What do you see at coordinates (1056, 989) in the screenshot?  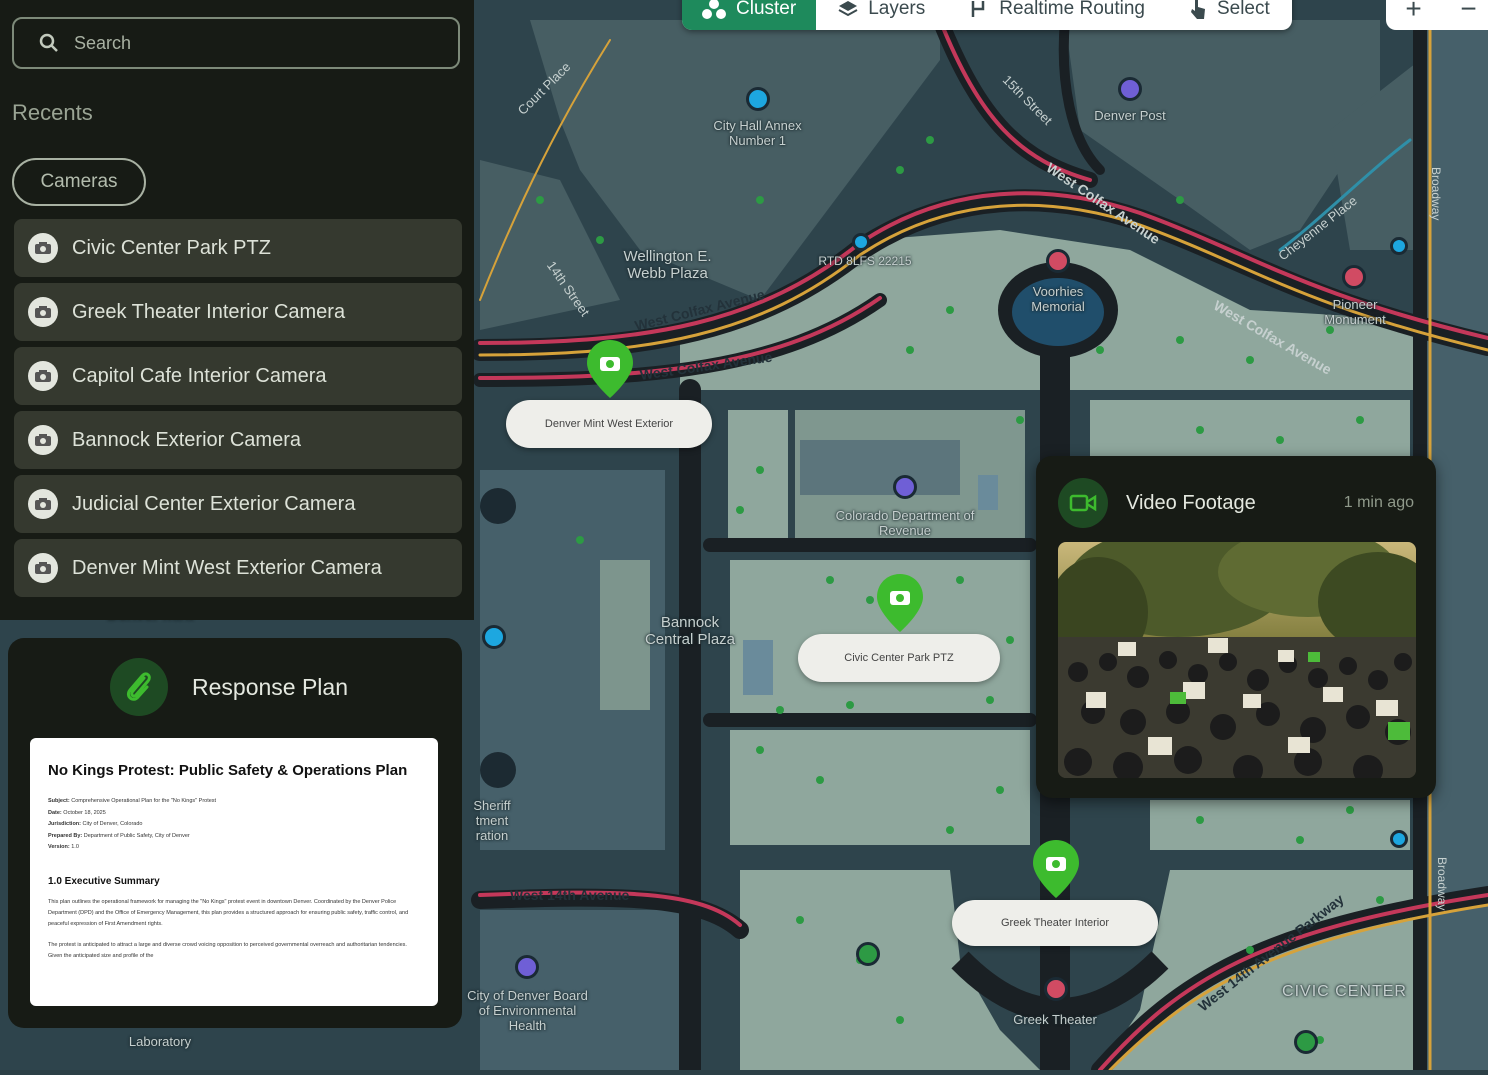 I see `greek-theater-poi-icon` at bounding box center [1056, 989].